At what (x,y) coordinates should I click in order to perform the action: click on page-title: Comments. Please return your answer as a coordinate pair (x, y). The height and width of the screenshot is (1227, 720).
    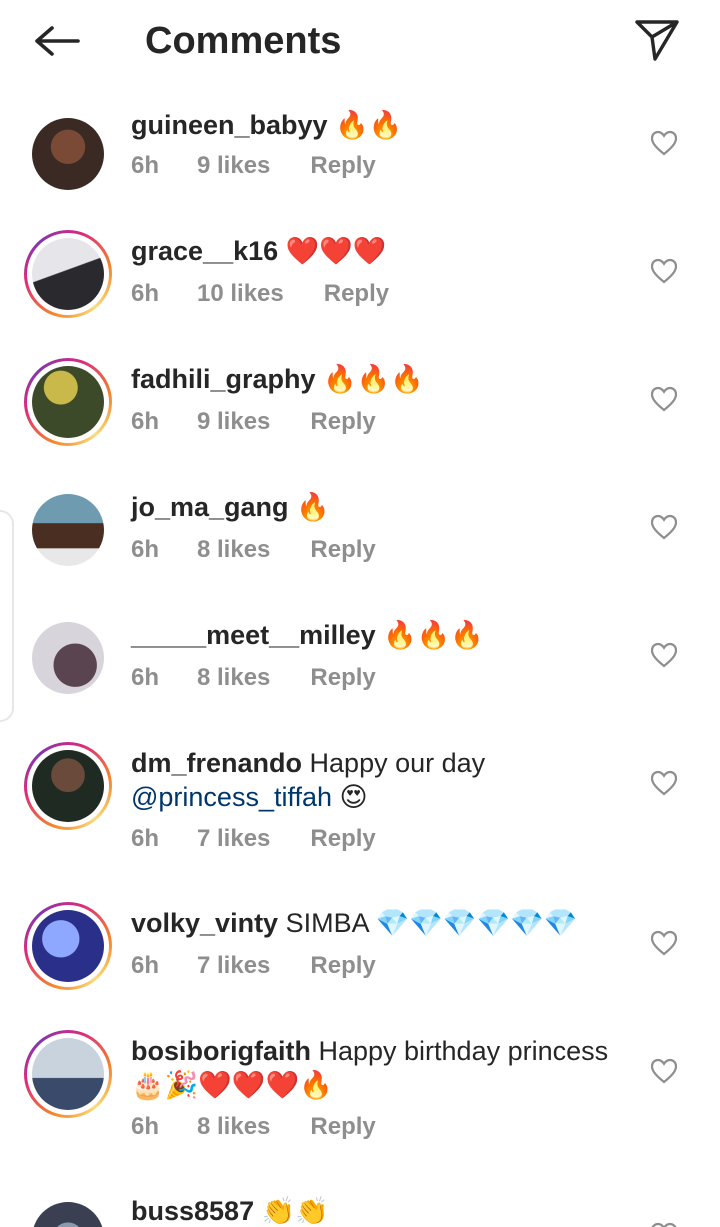
    Looking at the image, I should click on (243, 41).